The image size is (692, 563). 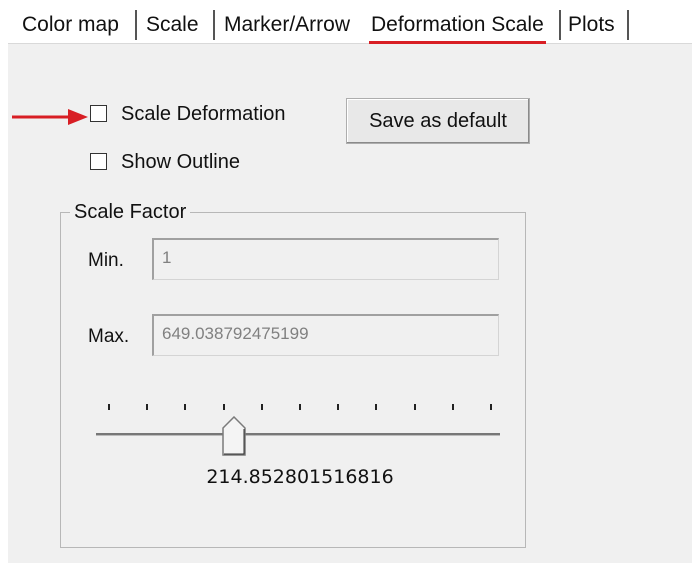 I want to click on min-label: Min., so click(x=106, y=260).